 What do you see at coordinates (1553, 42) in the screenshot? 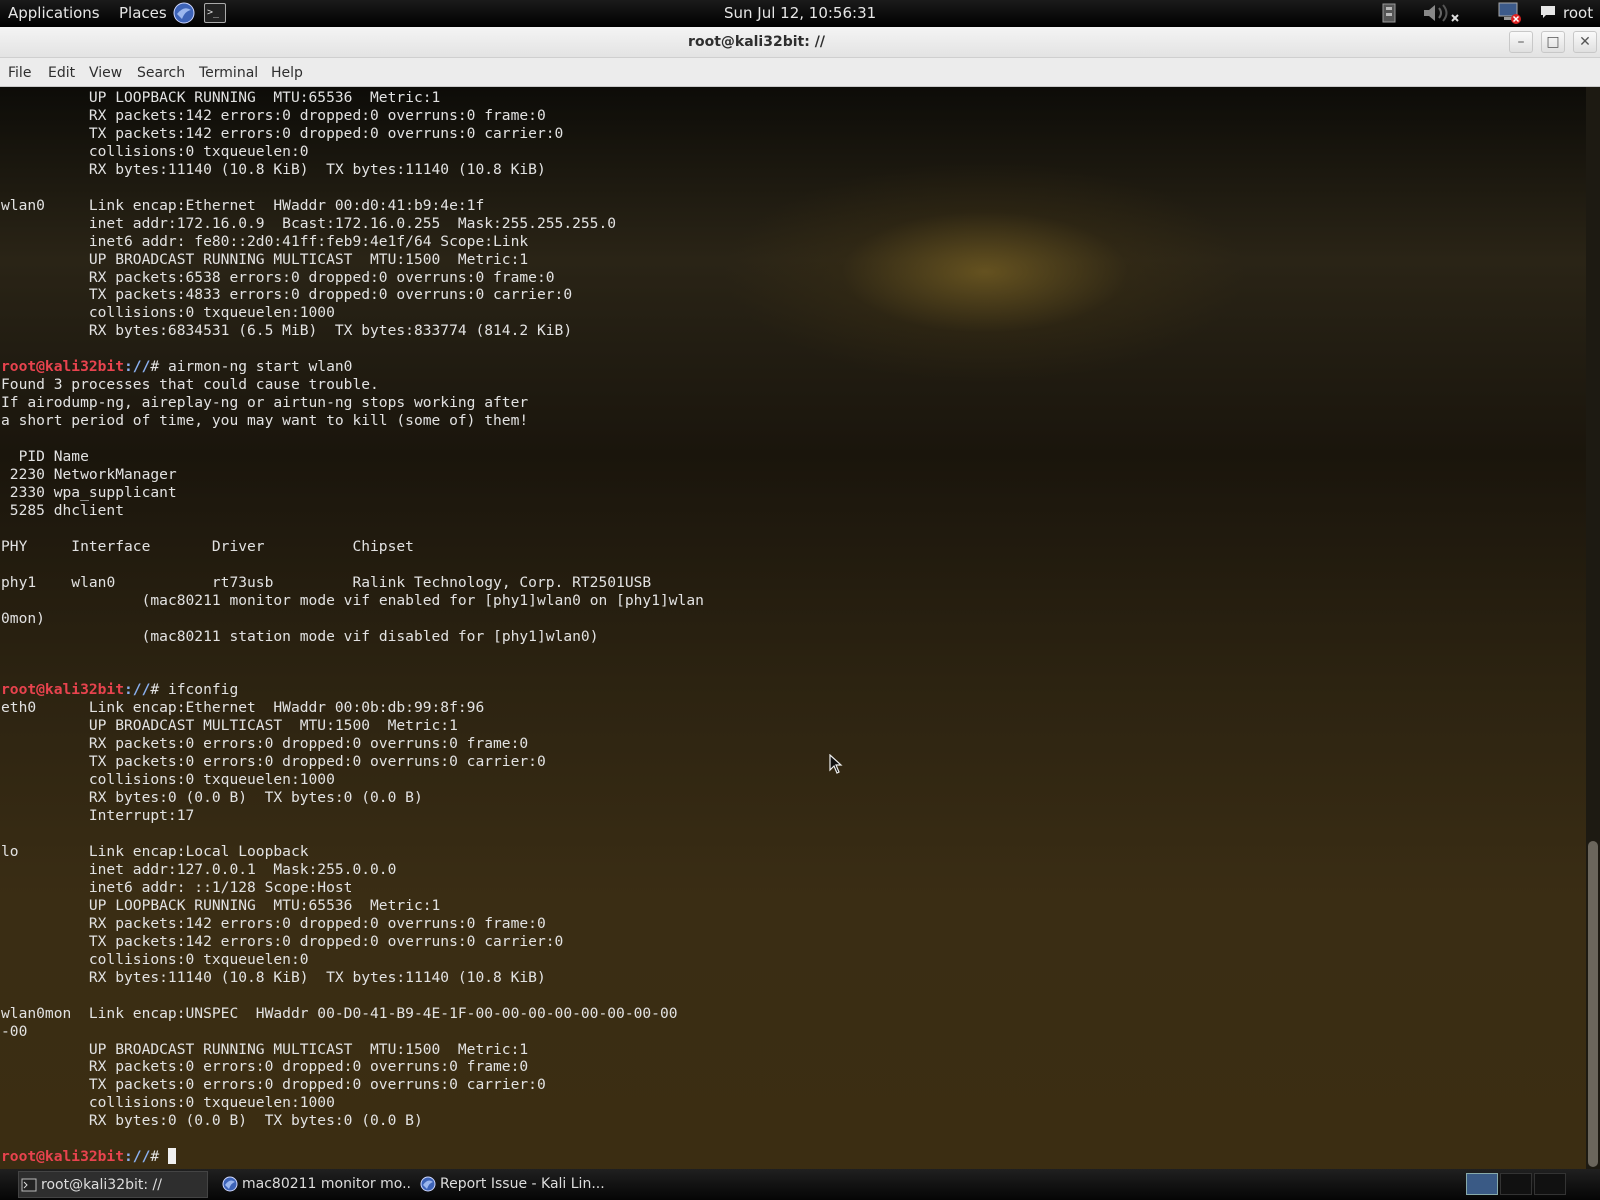
I see `maximize-button: □` at bounding box center [1553, 42].